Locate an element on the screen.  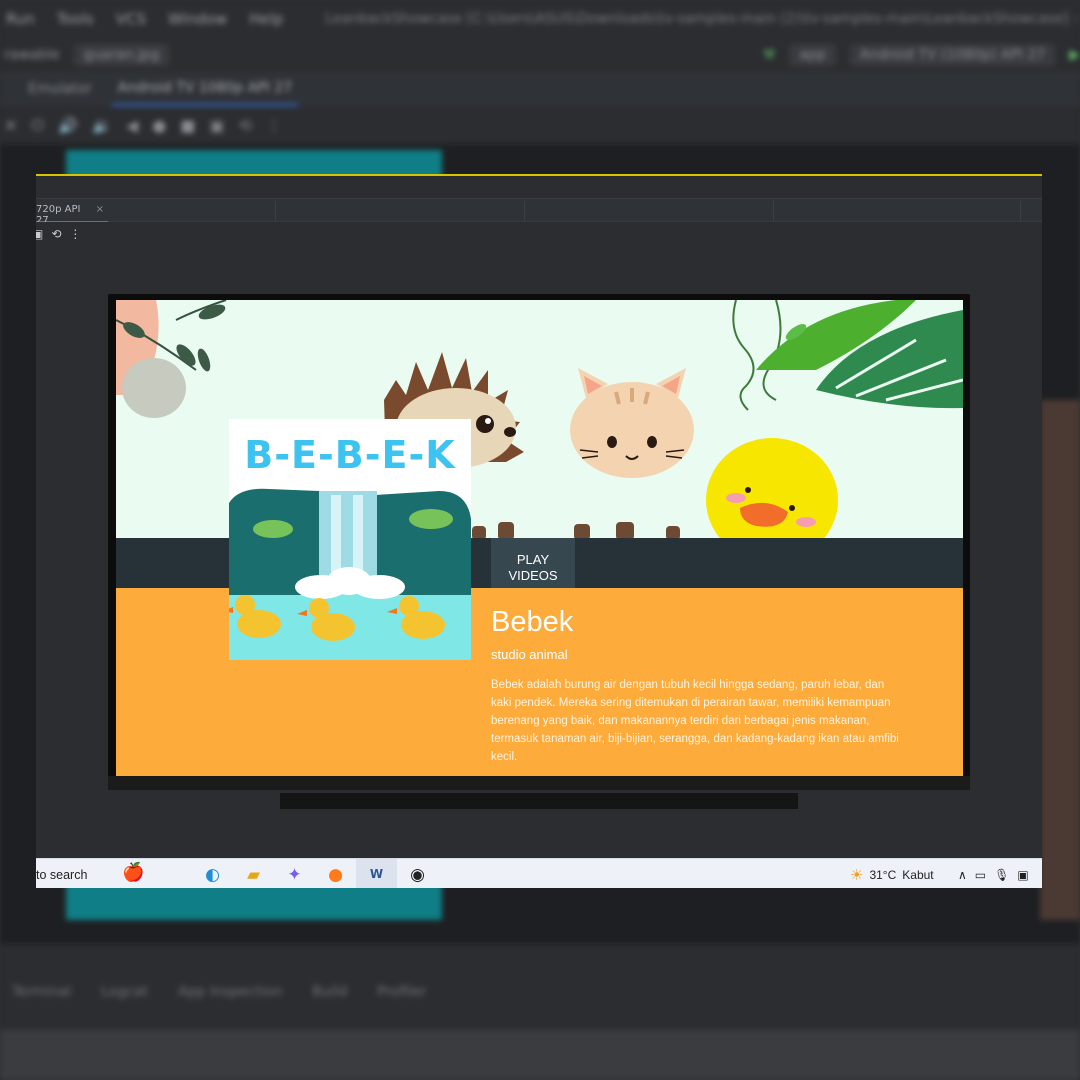
word-icon: W is located at coordinates (376, 873).